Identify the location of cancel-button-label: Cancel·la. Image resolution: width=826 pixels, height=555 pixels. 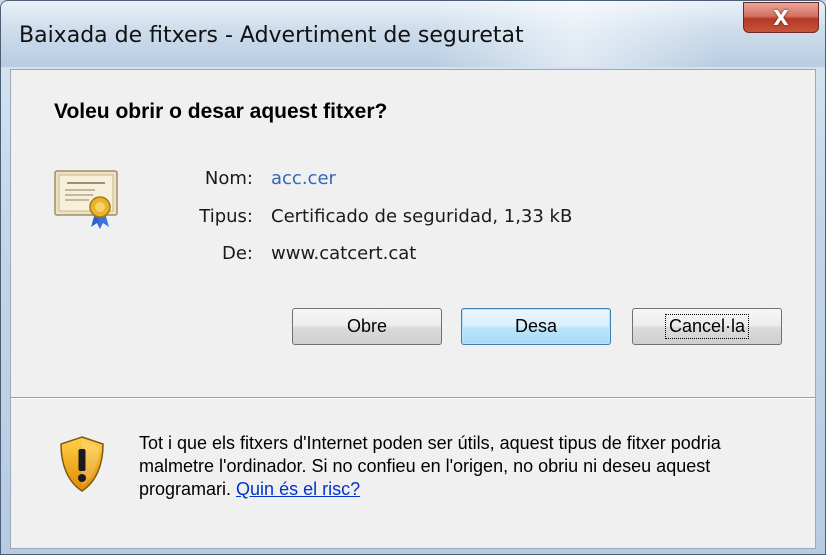
(707, 326).